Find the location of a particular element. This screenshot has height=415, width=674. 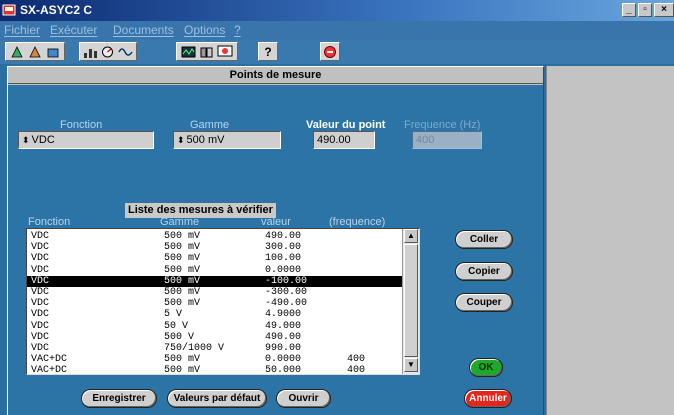

table-row: VAC+DC 500 mV 0.0000 400 is located at coordinates (214, 359).